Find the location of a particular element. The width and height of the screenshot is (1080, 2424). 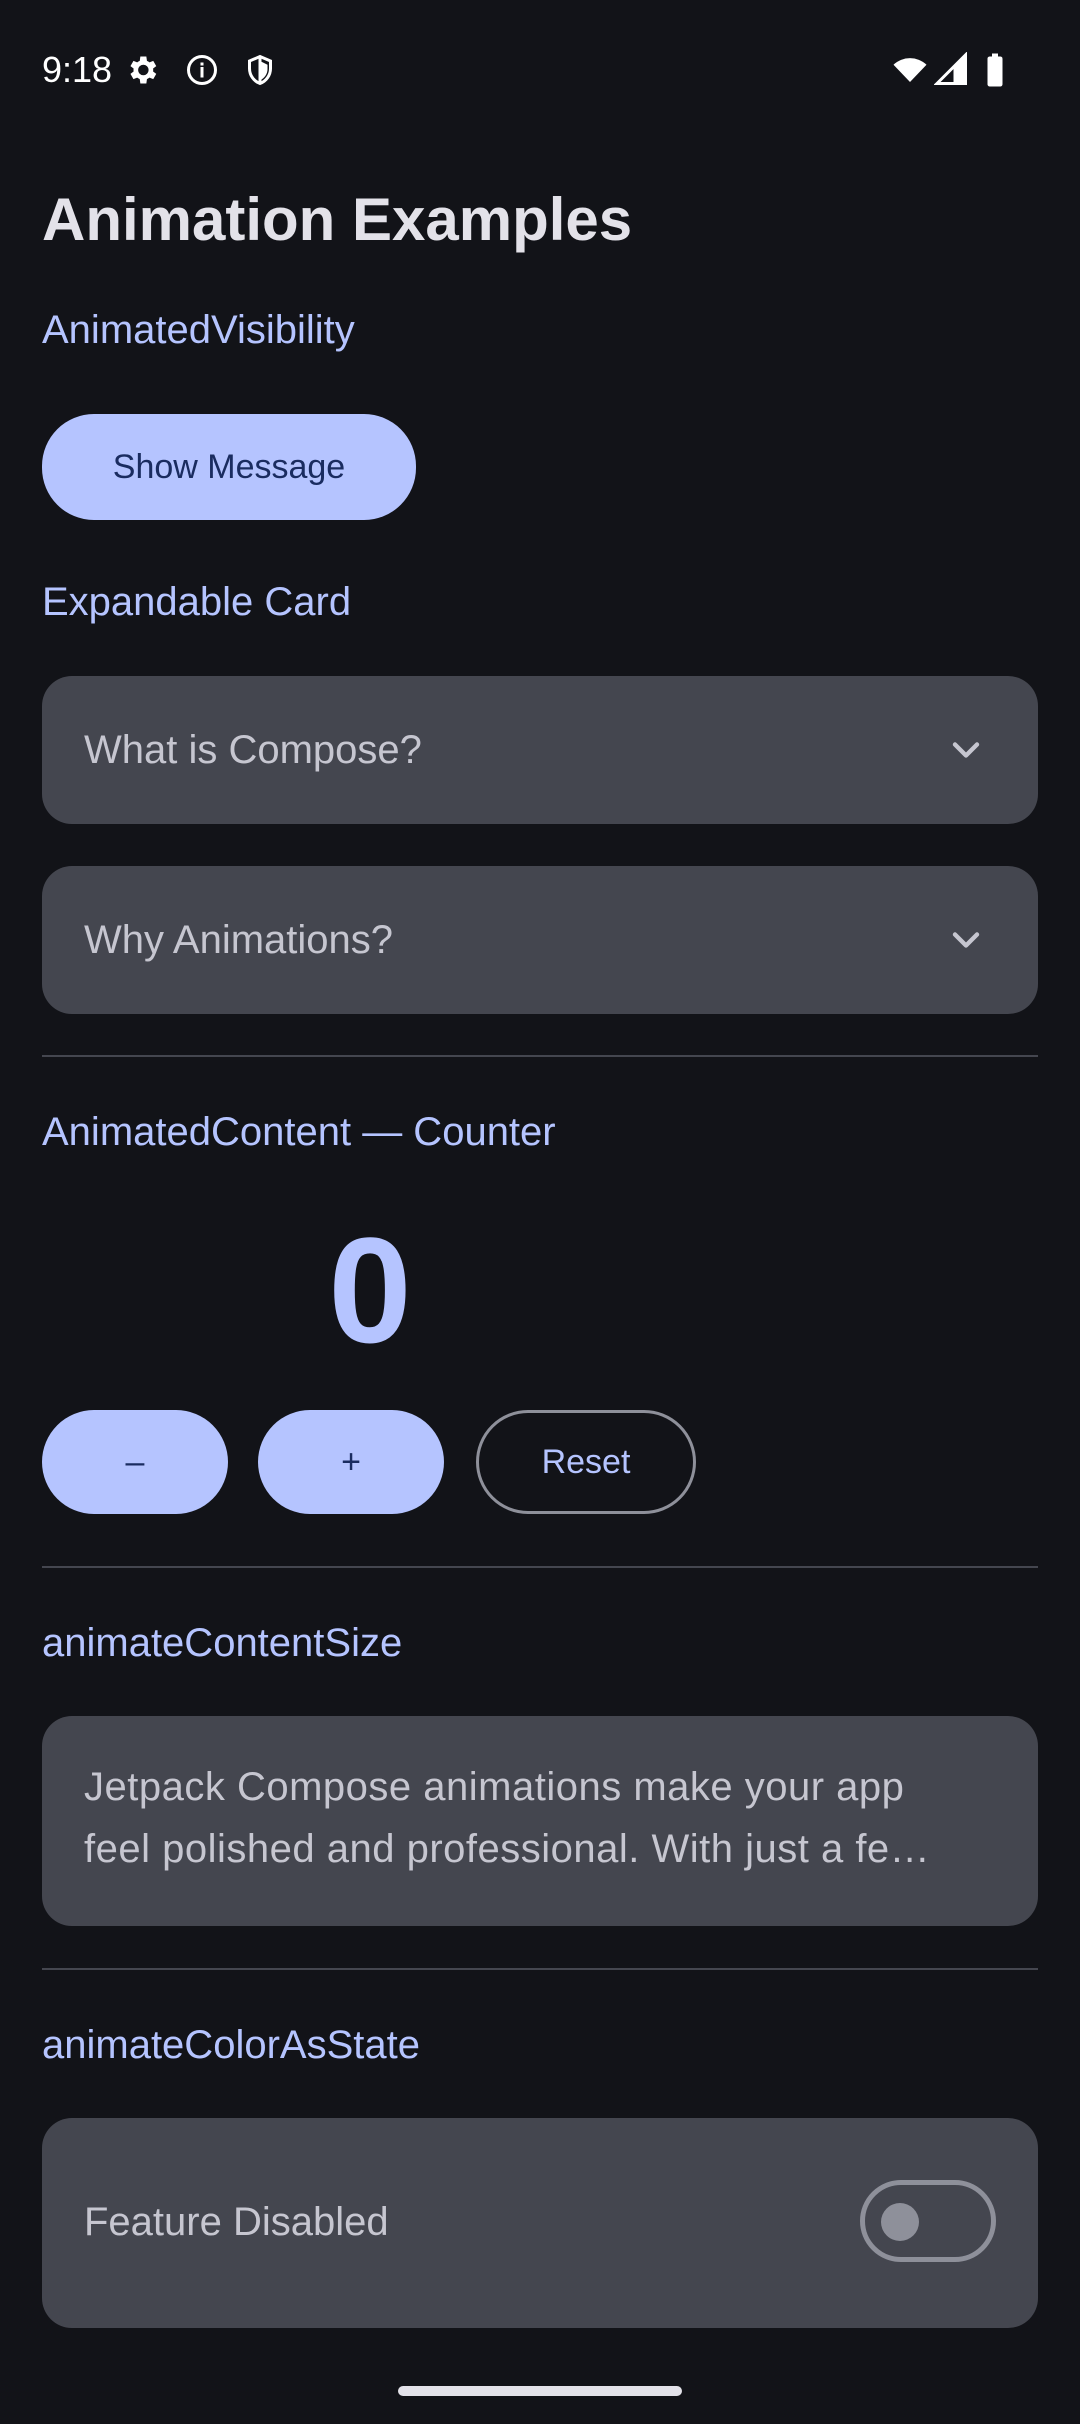

feature-status-label: Feature Disabled is located at coordinates (236, 2222).